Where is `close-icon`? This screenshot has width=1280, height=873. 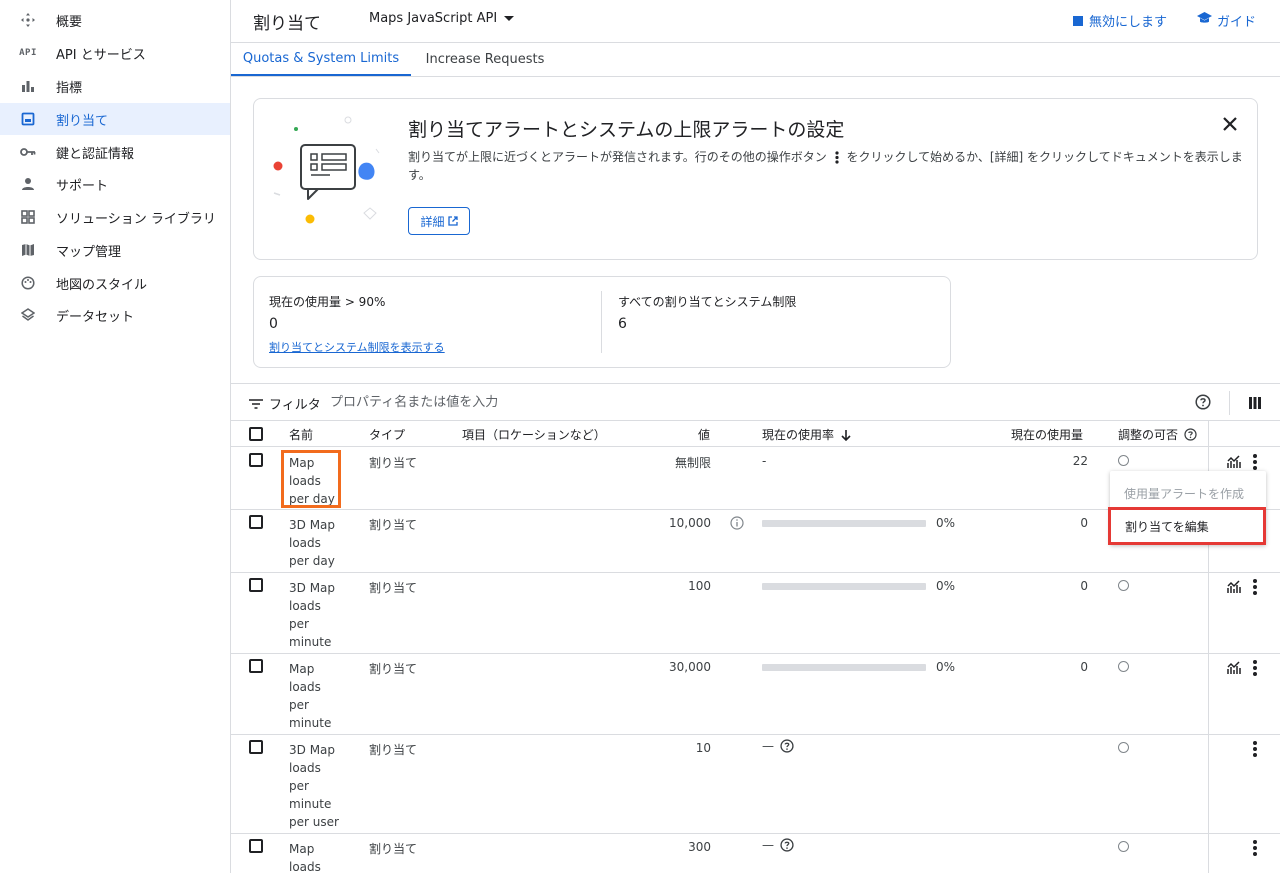 close-icon is located at coordinates (1230, 124).